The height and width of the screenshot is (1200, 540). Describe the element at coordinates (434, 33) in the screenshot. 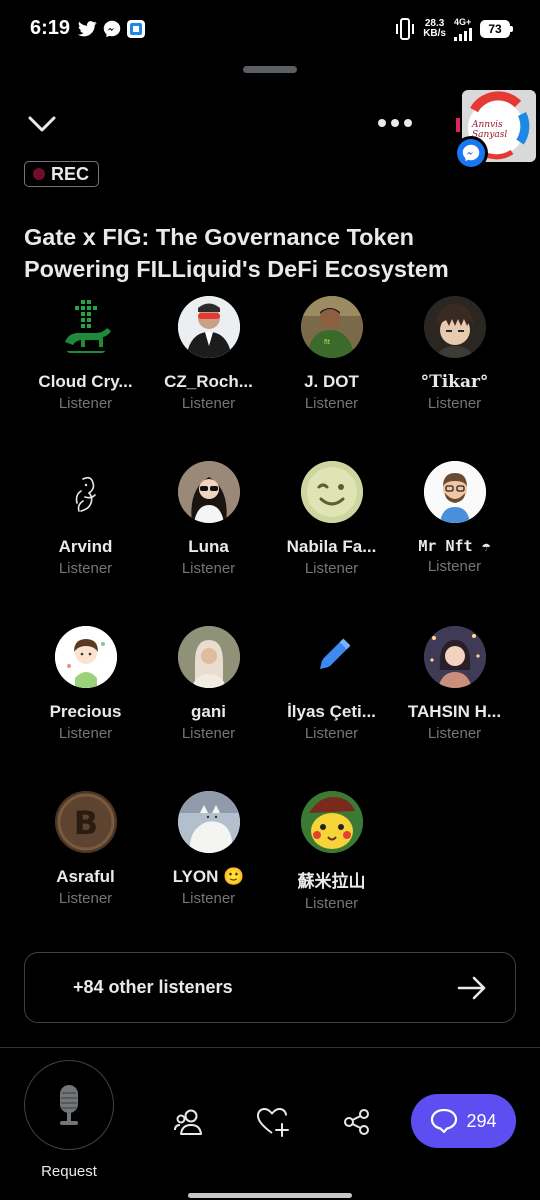

I see `net-speed-unit: KB/s` at that location.